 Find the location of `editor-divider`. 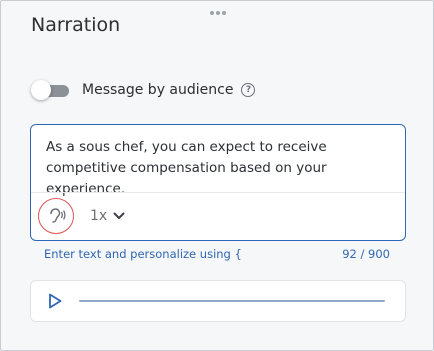

editor-divider is located at coordinates (218, 192).